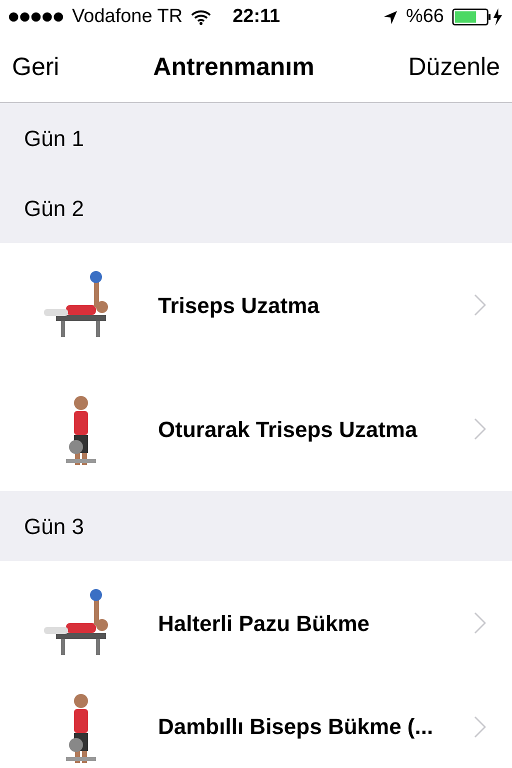 This screenshot has width=512, height=768. Describe the element at coordinates (239, 306) in the screenshot. I see `exercise-name: Triseps Uzatma` at that location.